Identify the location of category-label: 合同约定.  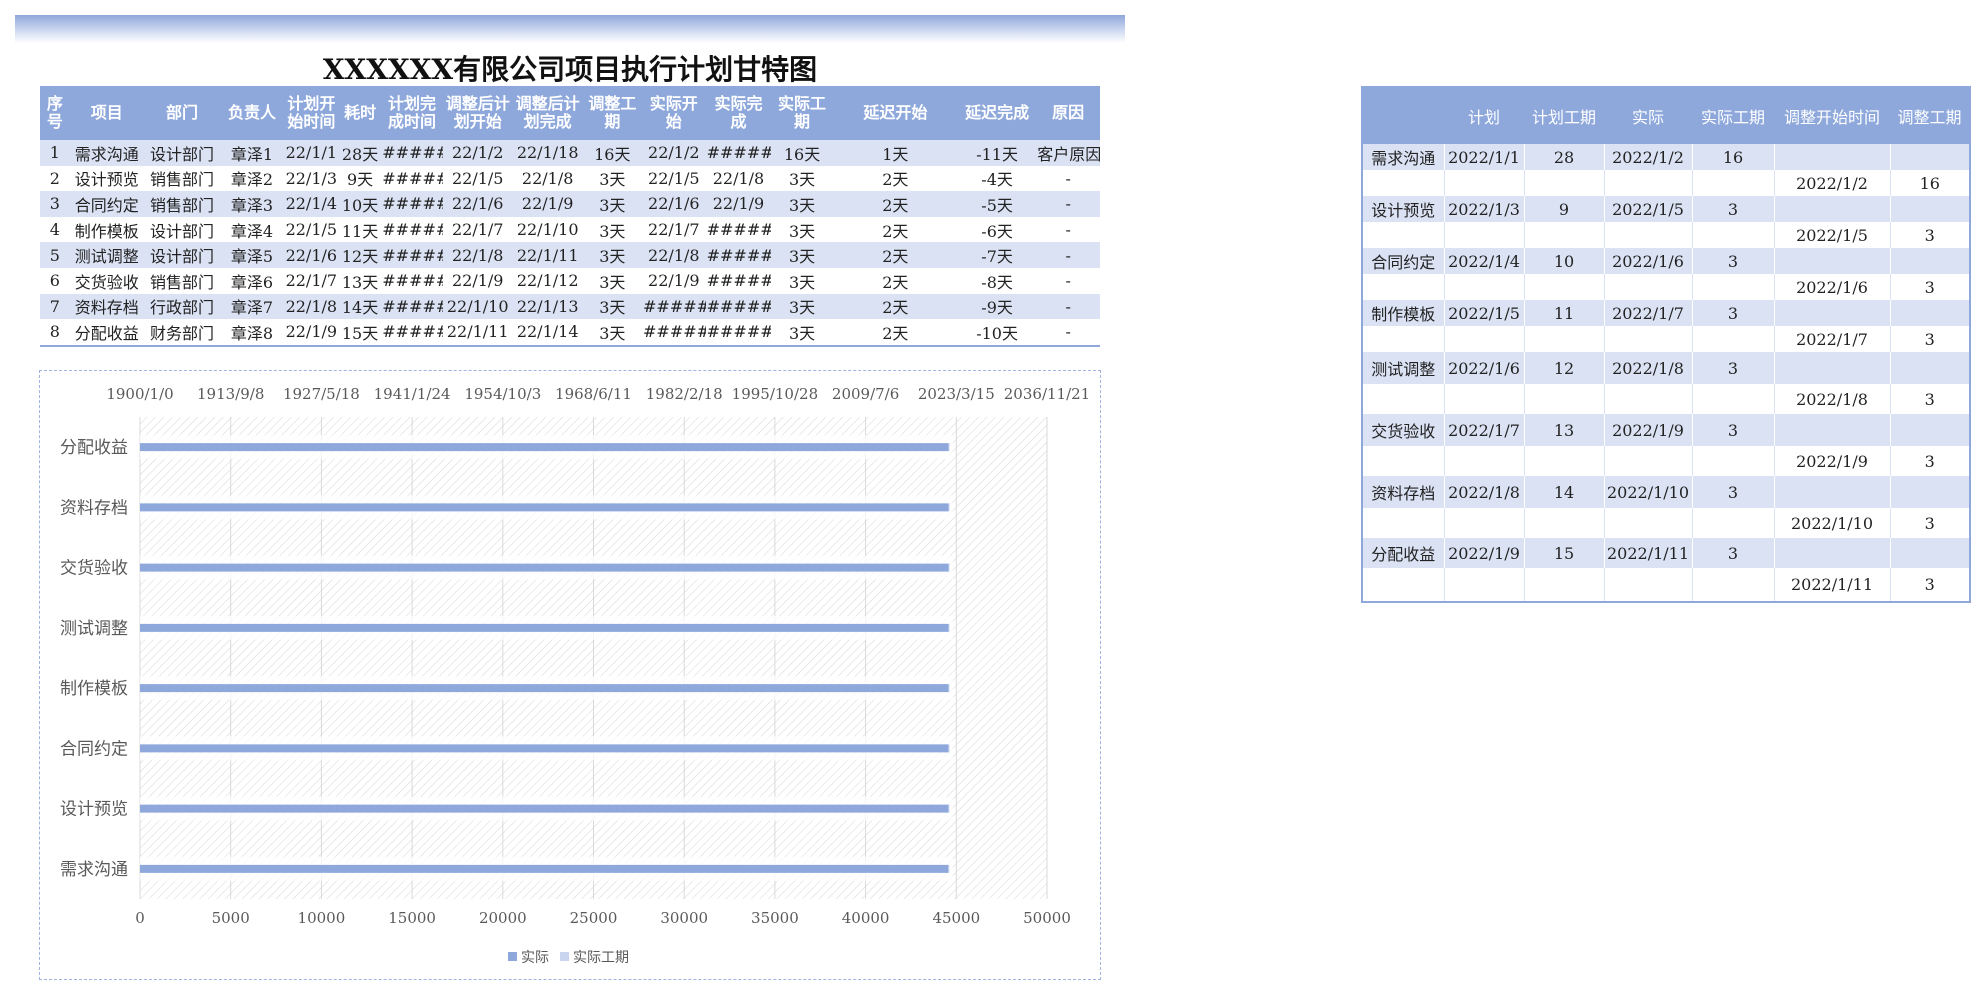
(94, 749).